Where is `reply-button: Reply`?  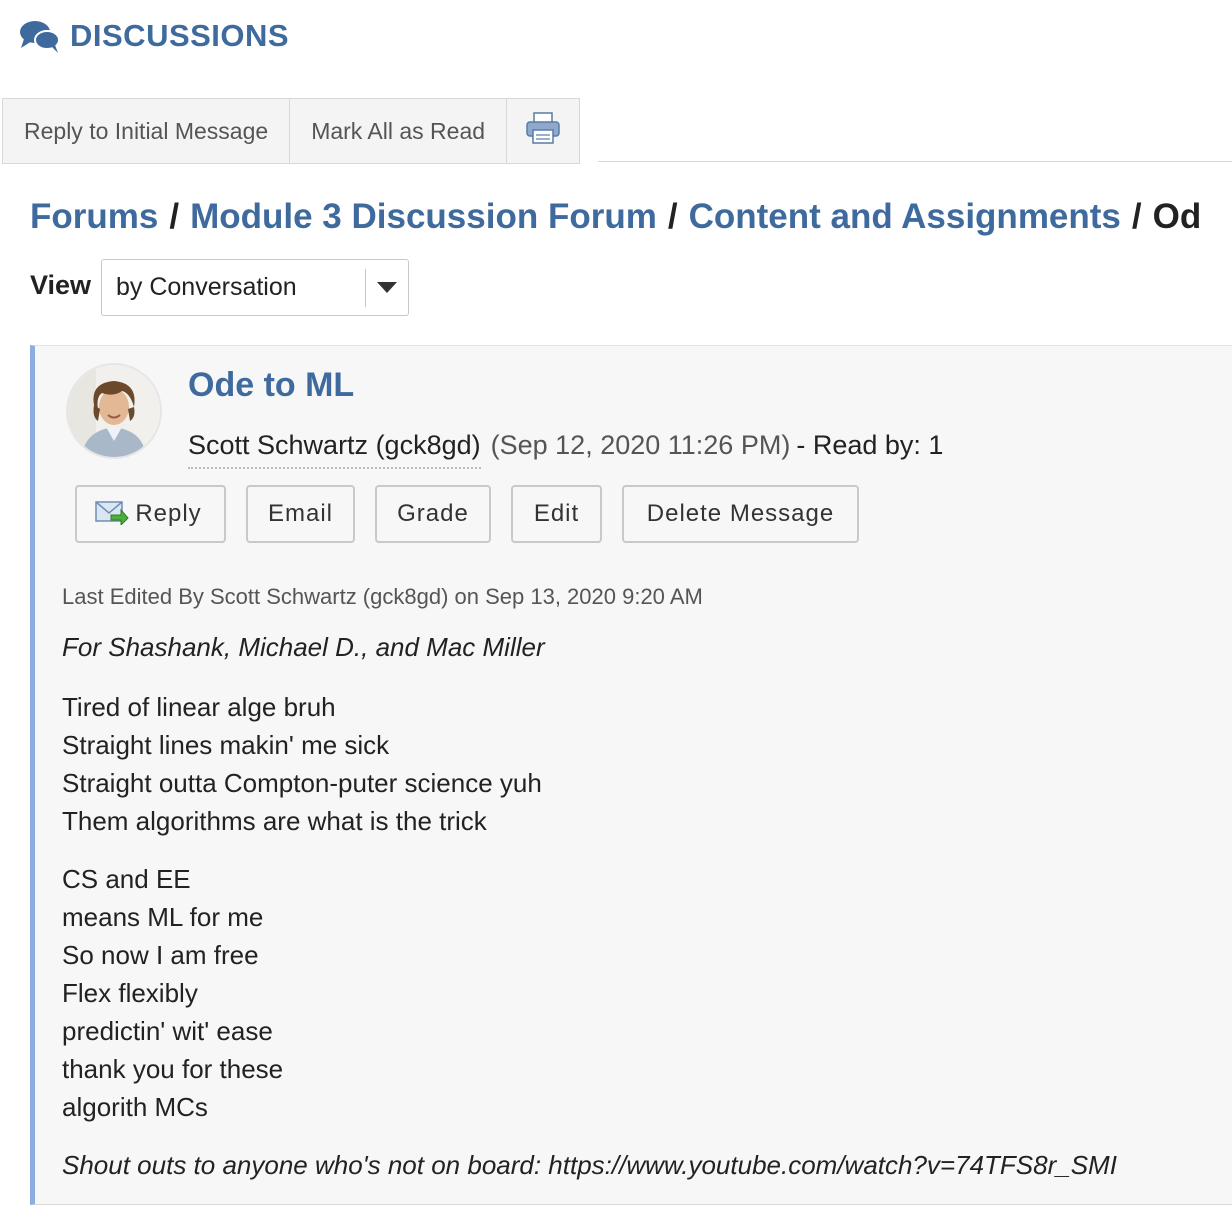
reply-button: Reply is located at coordinates (150, 514).